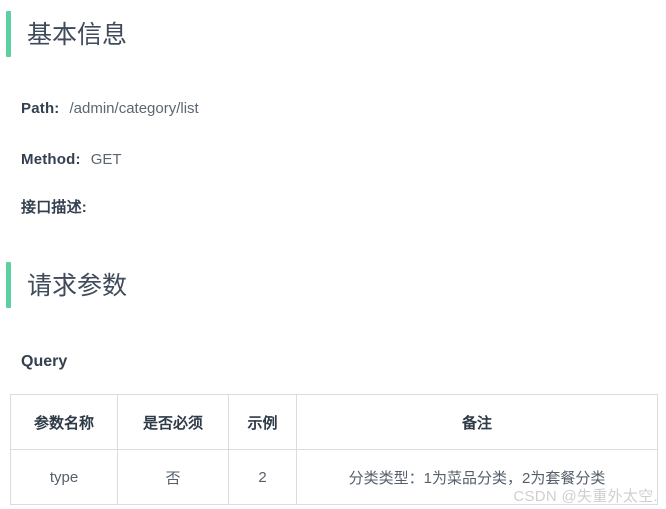  I want to click on cell-required: 否, so click(173, 477).